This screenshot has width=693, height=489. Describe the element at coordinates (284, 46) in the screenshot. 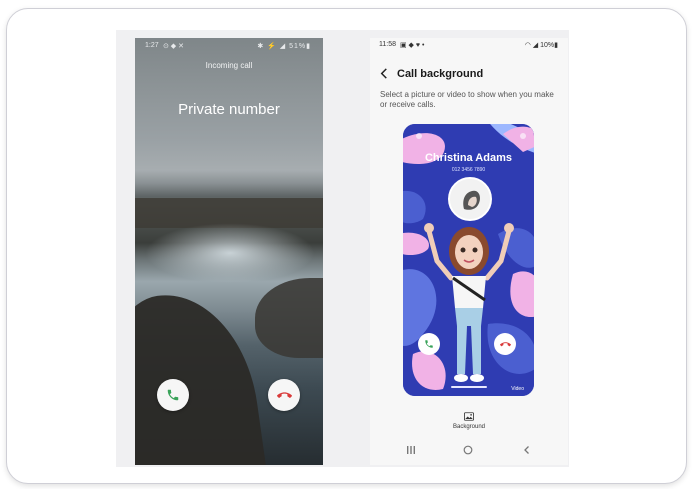

I see `status-icons-right: ✱ ⚡ ◢ 51%▮` at that location.